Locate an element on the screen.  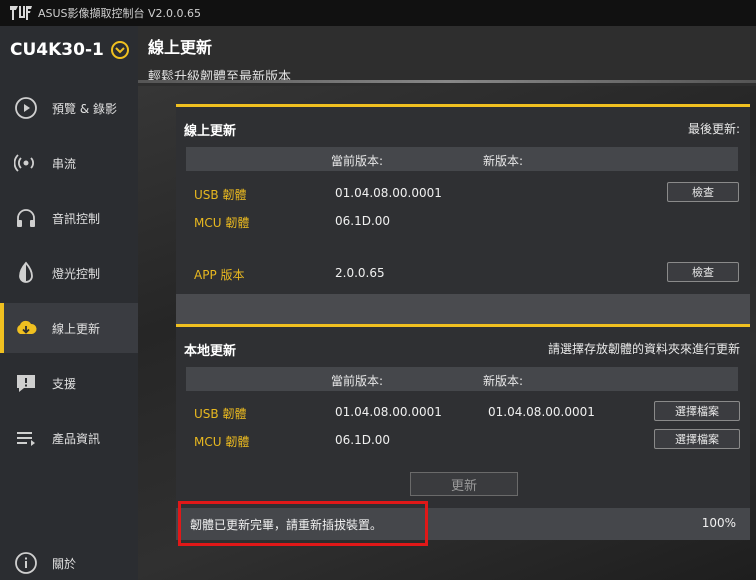
sidebar-item-online-update: 線上更新 is located at coordinates (69, 328).